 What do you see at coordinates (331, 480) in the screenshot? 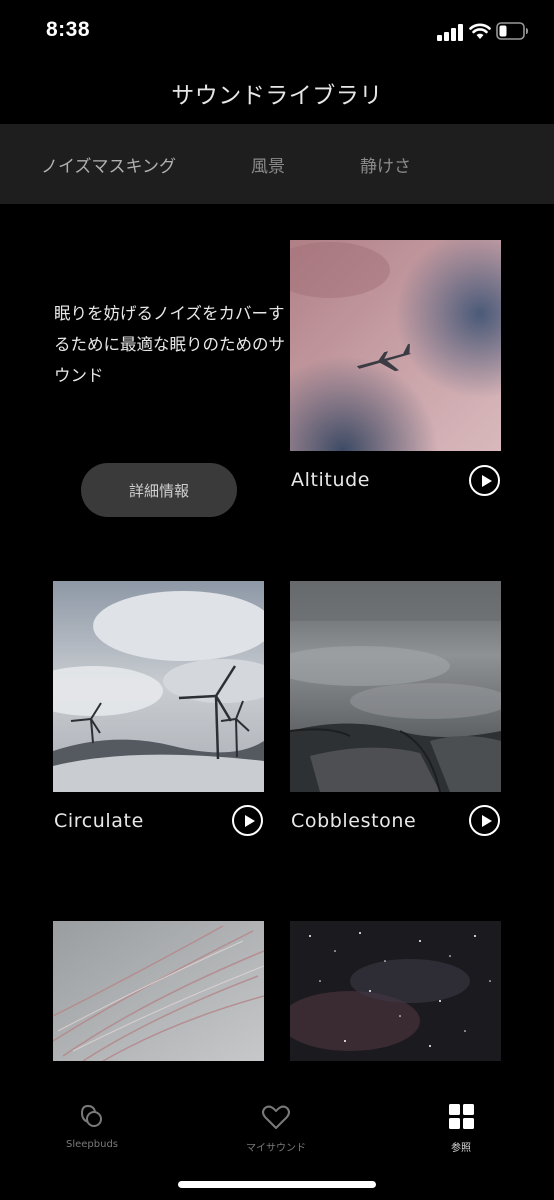
I see `altitude-title: Altitude` at bounding box center [331, 480].